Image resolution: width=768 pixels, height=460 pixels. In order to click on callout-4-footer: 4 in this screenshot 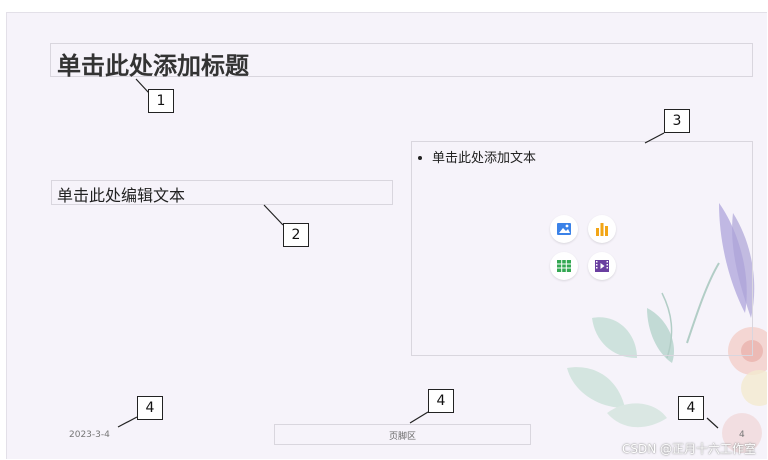, I will do `click(441, 401)`.